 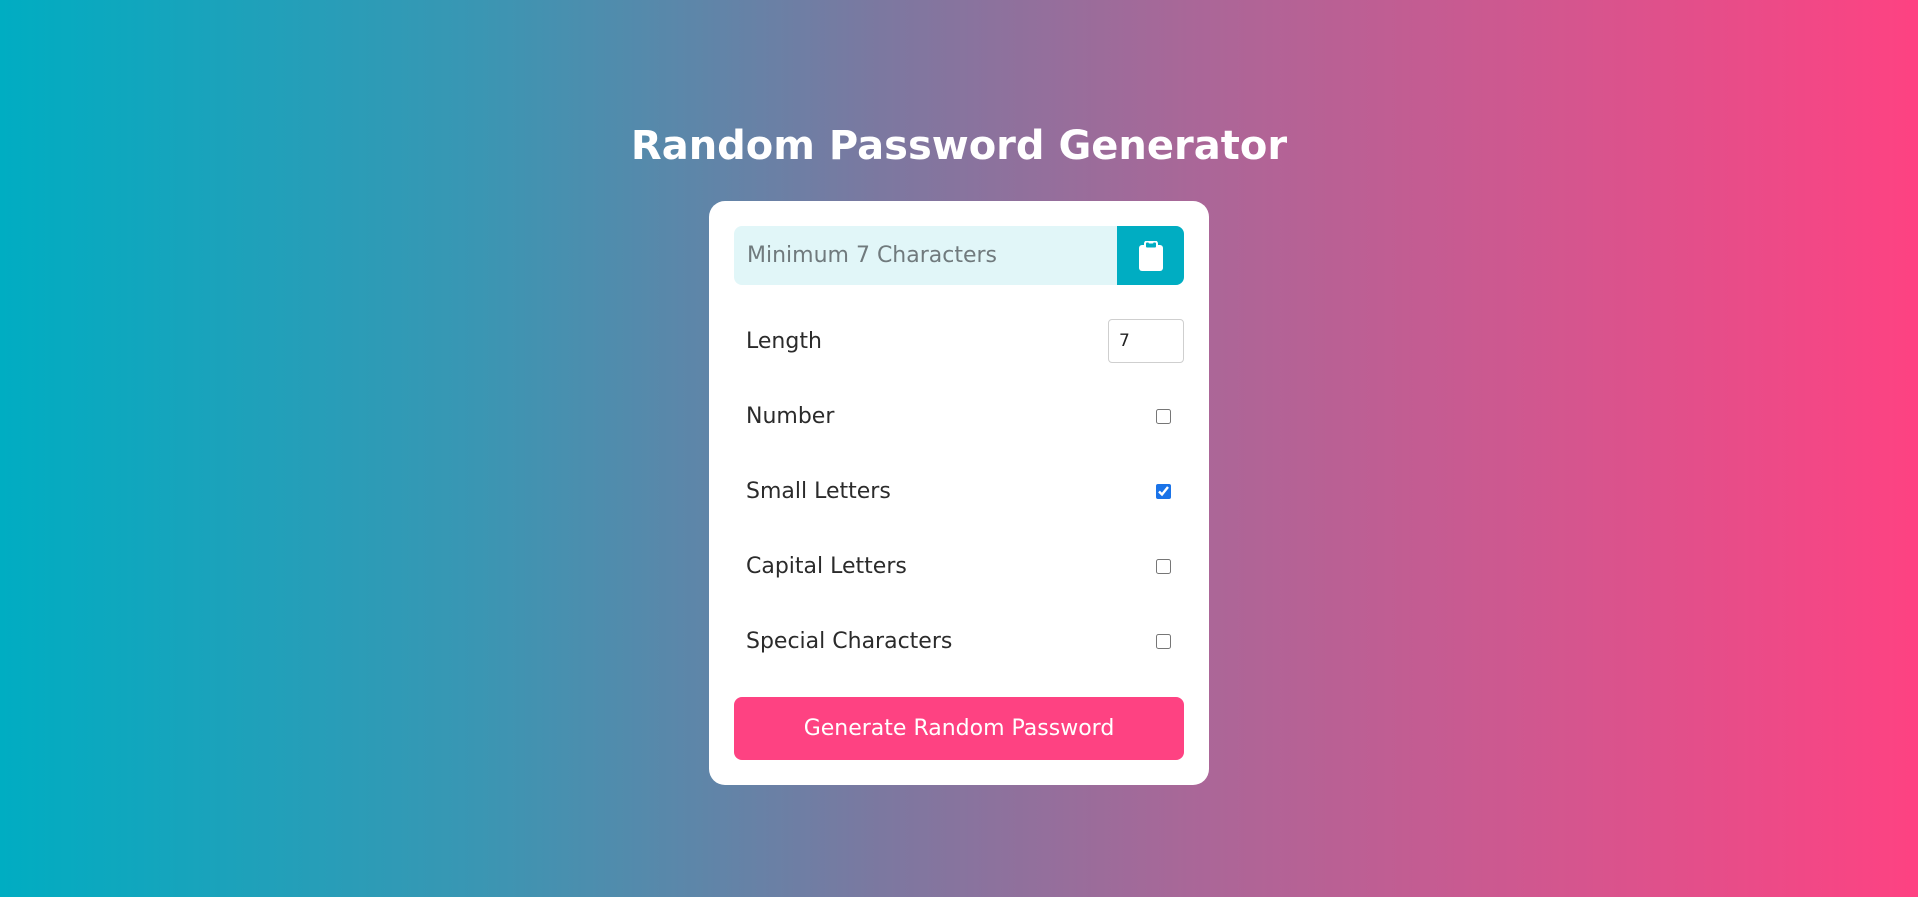 What do you see at coordinates (1146, 341) in the screenshot?
I see `length-input` at bounding box center [1146, 341].